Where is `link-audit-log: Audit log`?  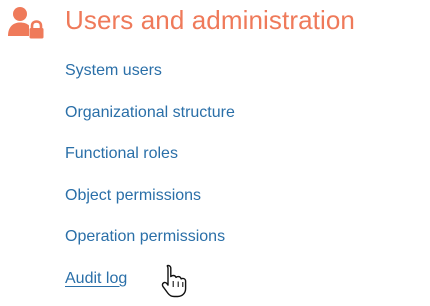
link-audit-log: Audit log is located at coordinates (96, 279).